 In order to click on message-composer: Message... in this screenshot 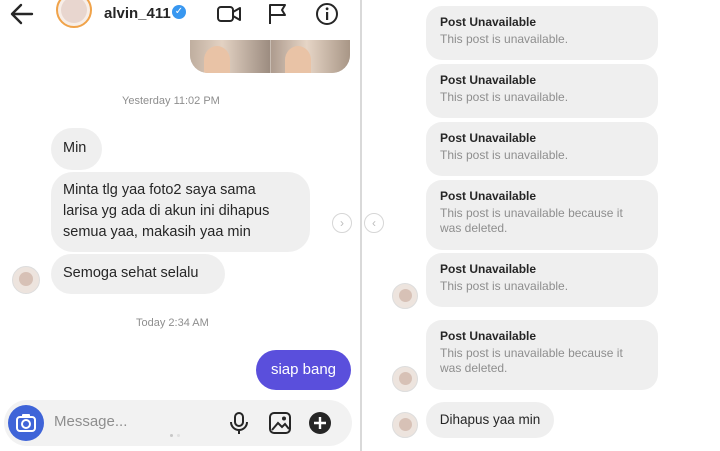, I will do `click(178, 423)`.